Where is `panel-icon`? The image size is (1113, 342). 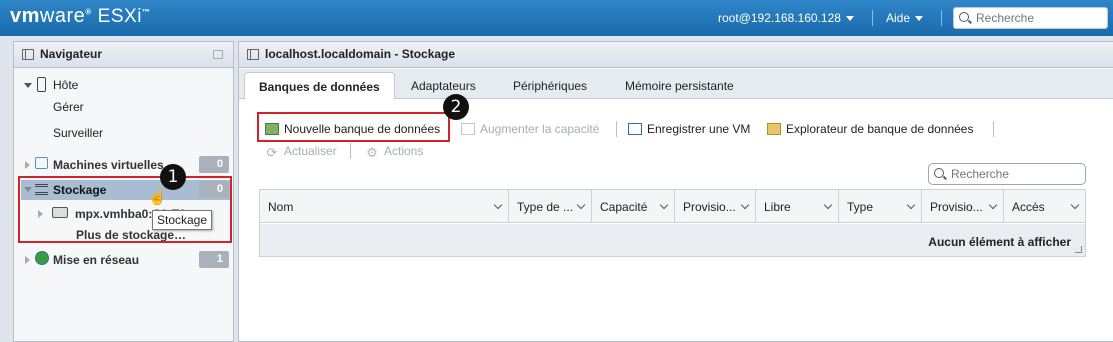 panel-icon is located at coordinates (253, 54).